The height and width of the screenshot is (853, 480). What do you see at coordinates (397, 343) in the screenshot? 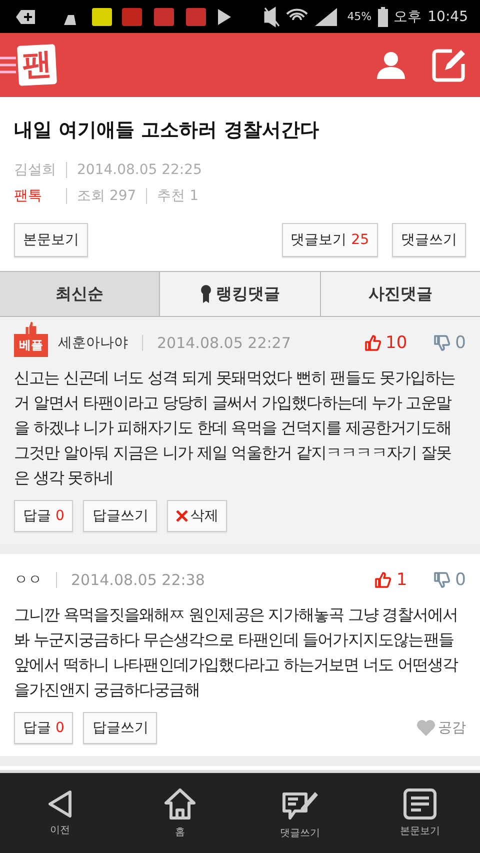
I see `like-count: 10` at bounding box center [397, 343].